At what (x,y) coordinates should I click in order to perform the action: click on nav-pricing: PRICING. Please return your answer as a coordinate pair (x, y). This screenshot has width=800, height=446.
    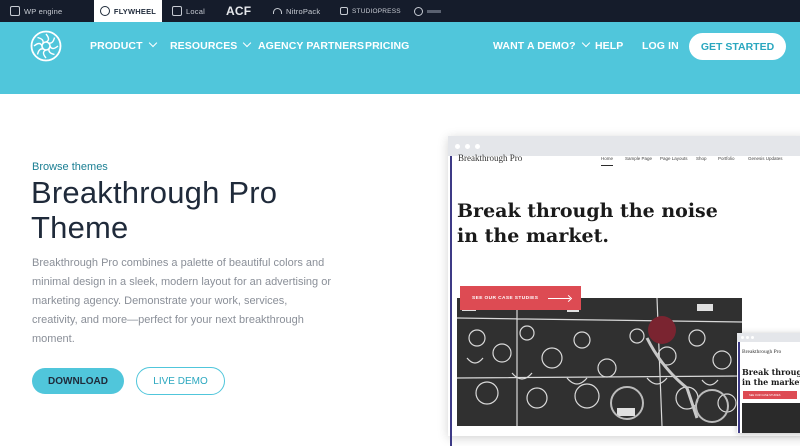
    Looking at the image, I should click on (387, 46).